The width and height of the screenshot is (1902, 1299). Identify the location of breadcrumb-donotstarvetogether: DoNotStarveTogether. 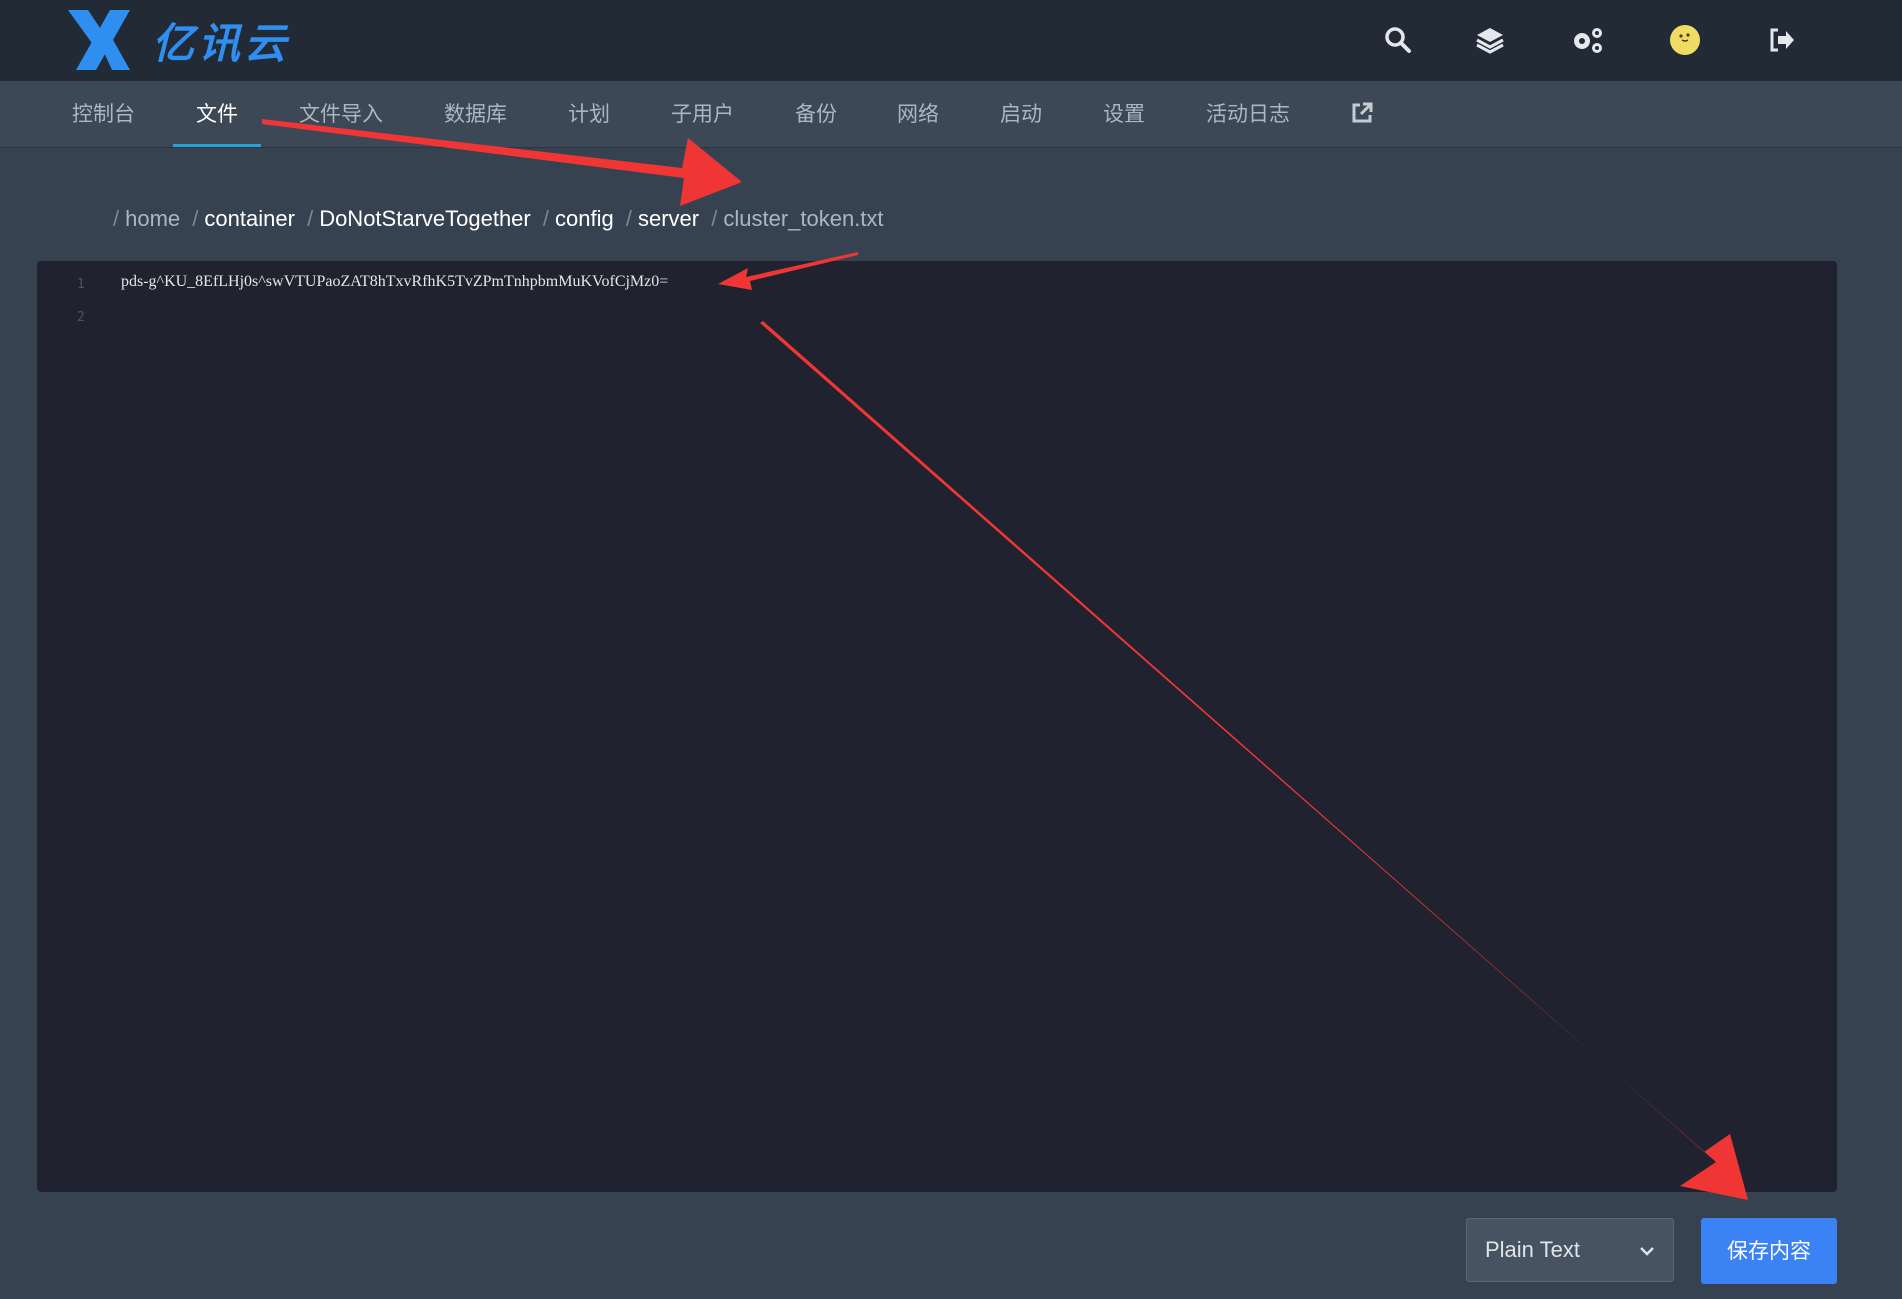
(425, 218).